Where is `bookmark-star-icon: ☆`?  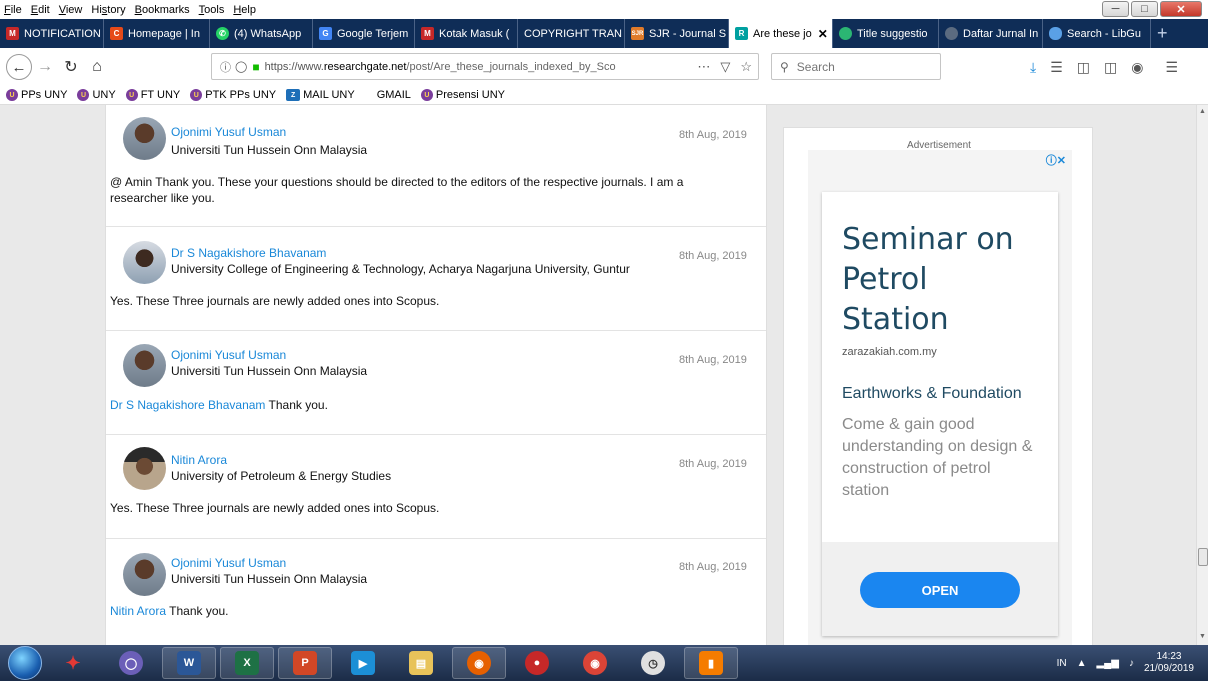
bookmark-star-icon: ☆ is located at coordinates (746, 67).